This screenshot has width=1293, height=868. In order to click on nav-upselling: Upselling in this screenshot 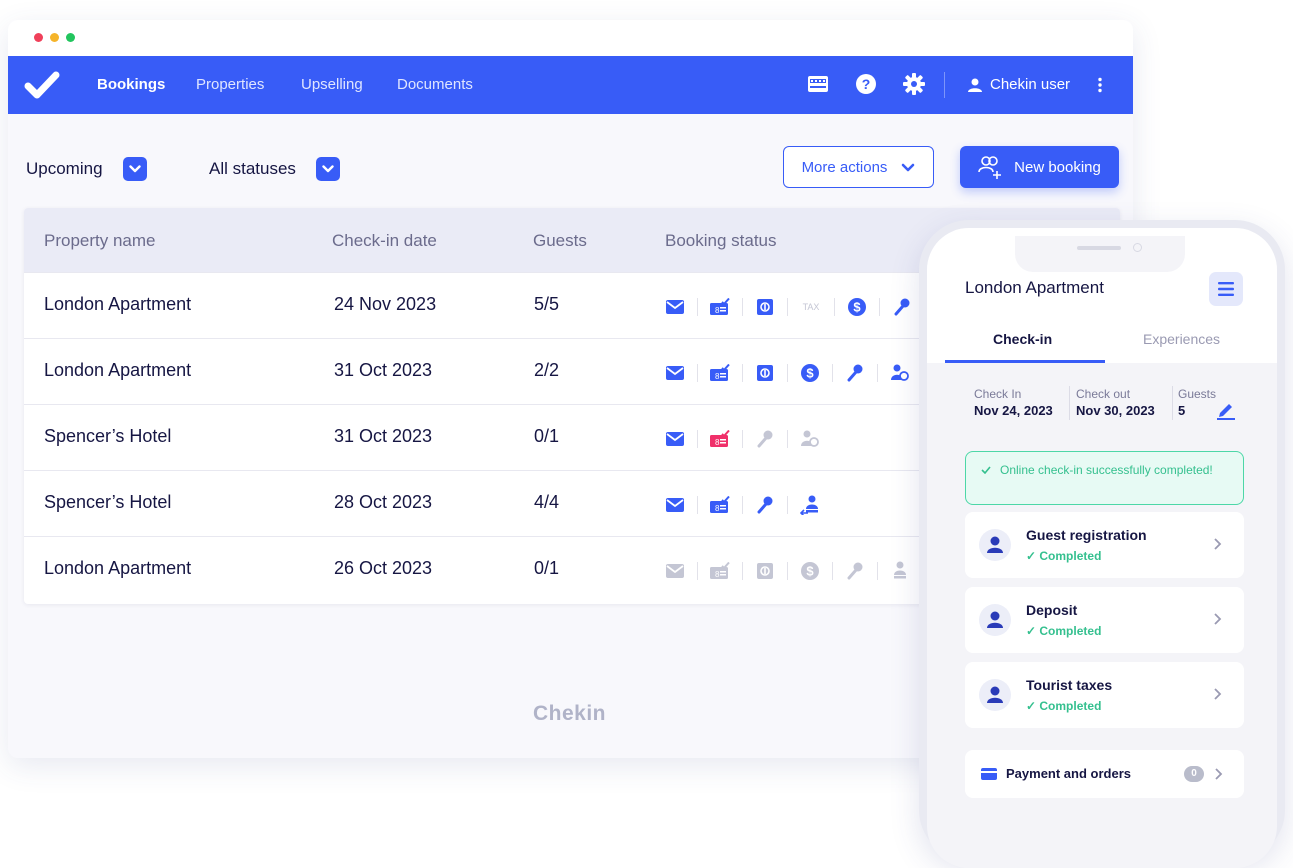, I will do `click(332, 84)`.